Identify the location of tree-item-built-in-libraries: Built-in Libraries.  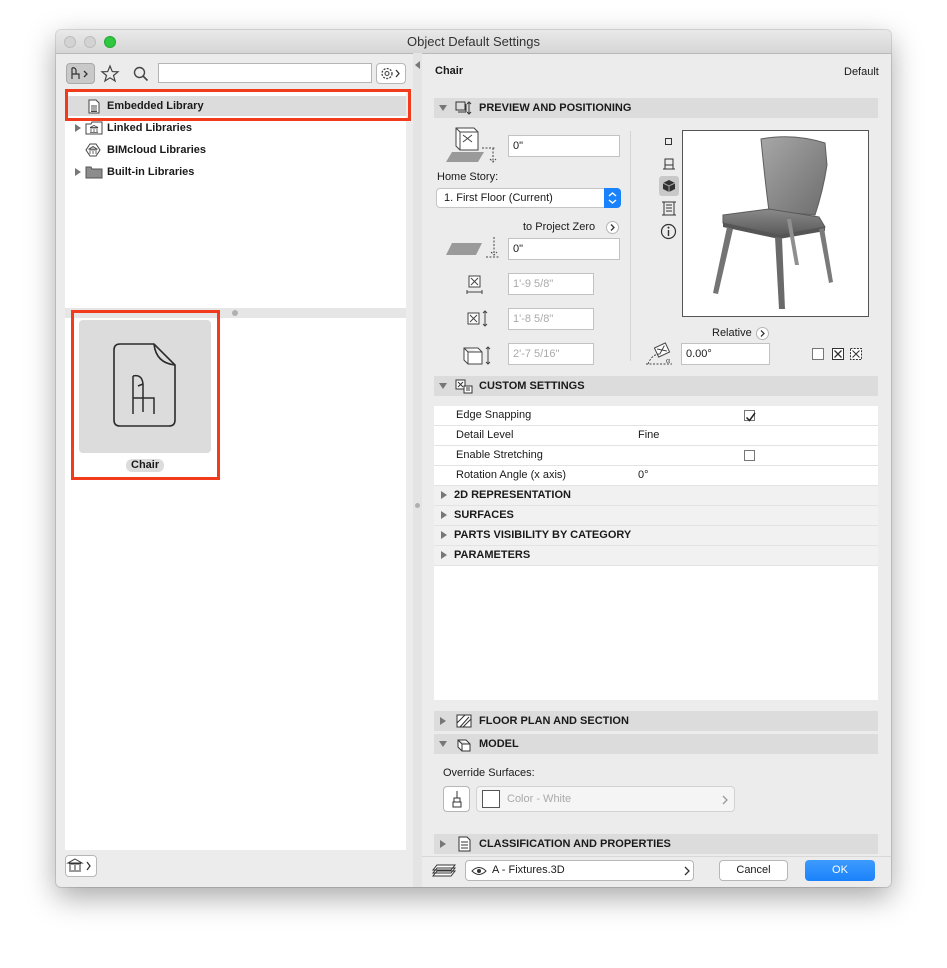
(235, 172).